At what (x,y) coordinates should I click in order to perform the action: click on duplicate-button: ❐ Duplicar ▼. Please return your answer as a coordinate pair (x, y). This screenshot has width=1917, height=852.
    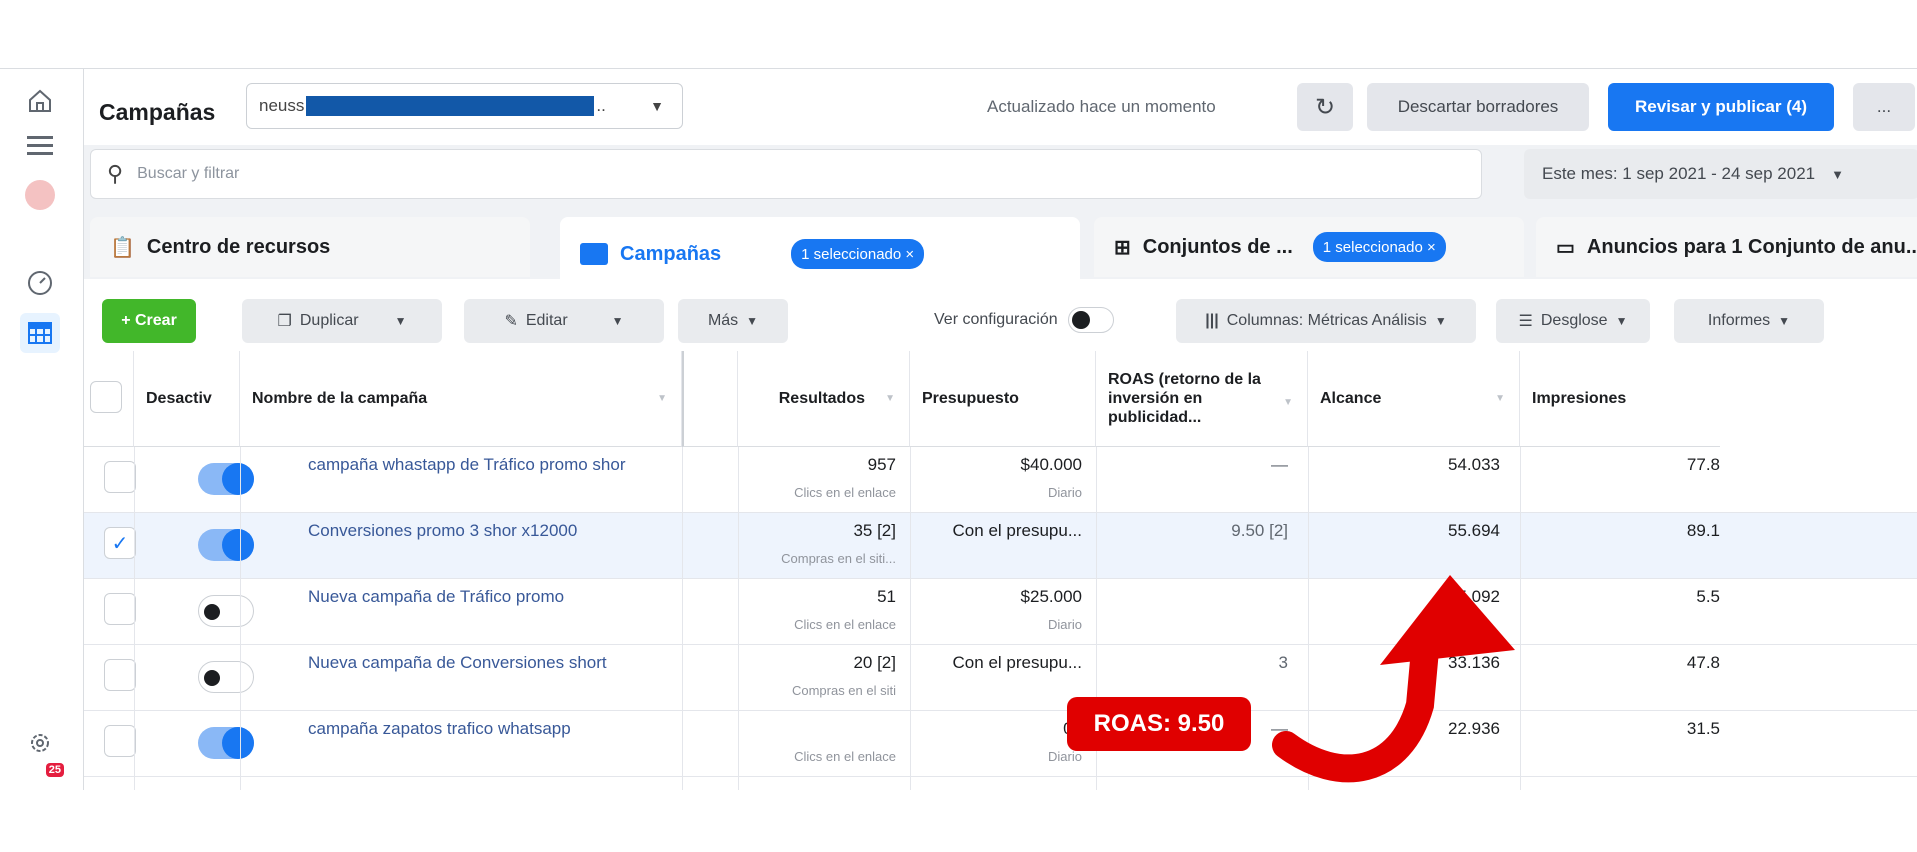
    Looking at the image, I should click on (342, 321).